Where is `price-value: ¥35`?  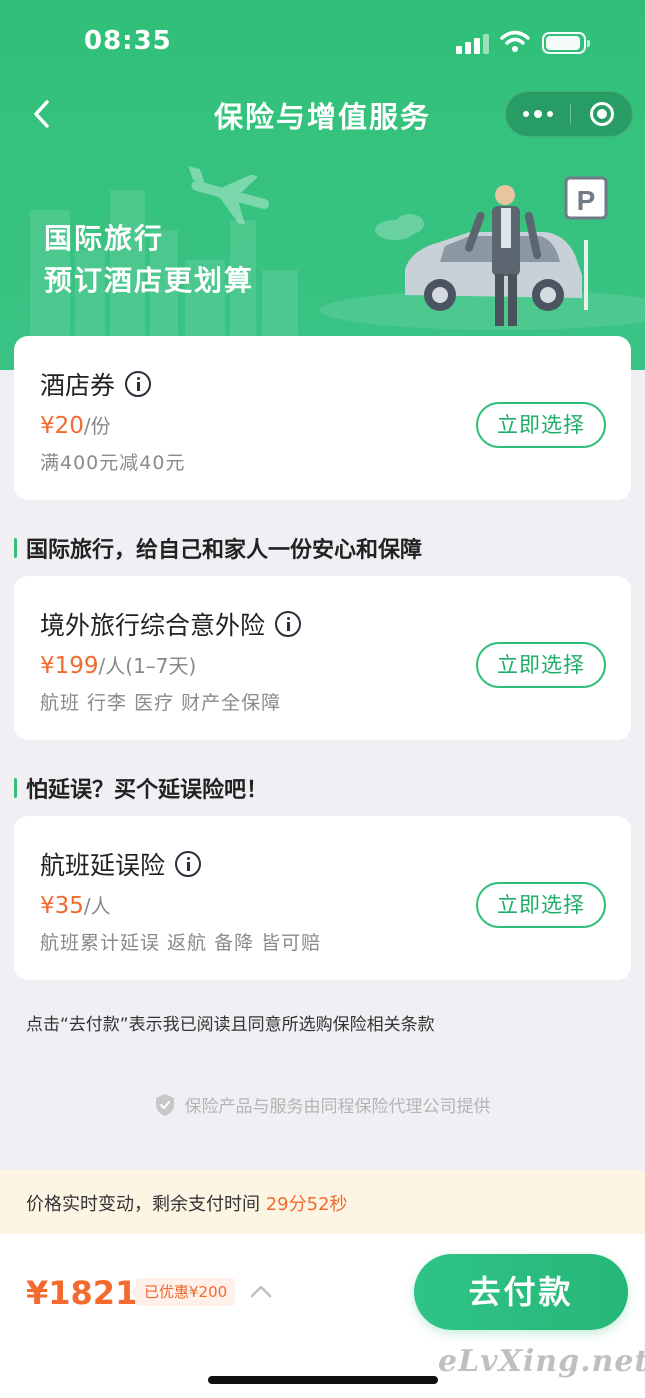 price-value: ¥35 is located at coordinates (62, 906).